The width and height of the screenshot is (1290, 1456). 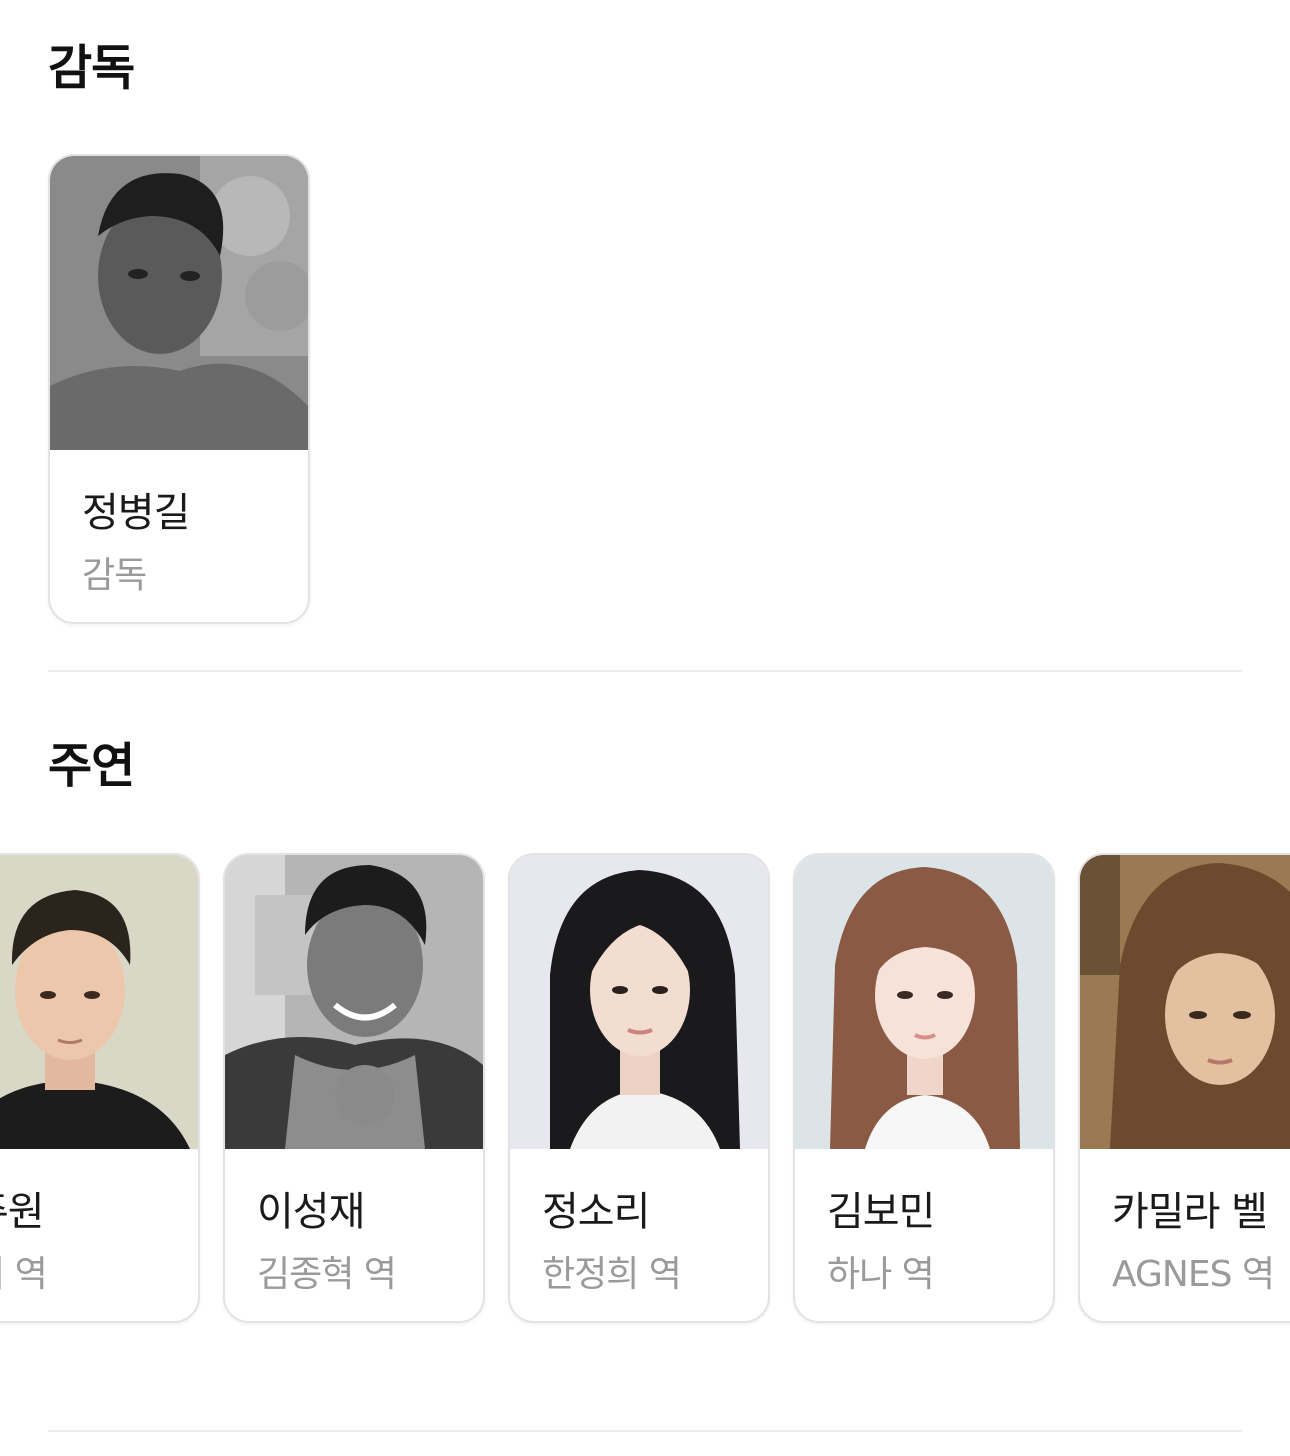 What do you see at coordinates (136, 513) in the screenshot?
I see `director-name: 정병길` at bounding box center [136, 513].